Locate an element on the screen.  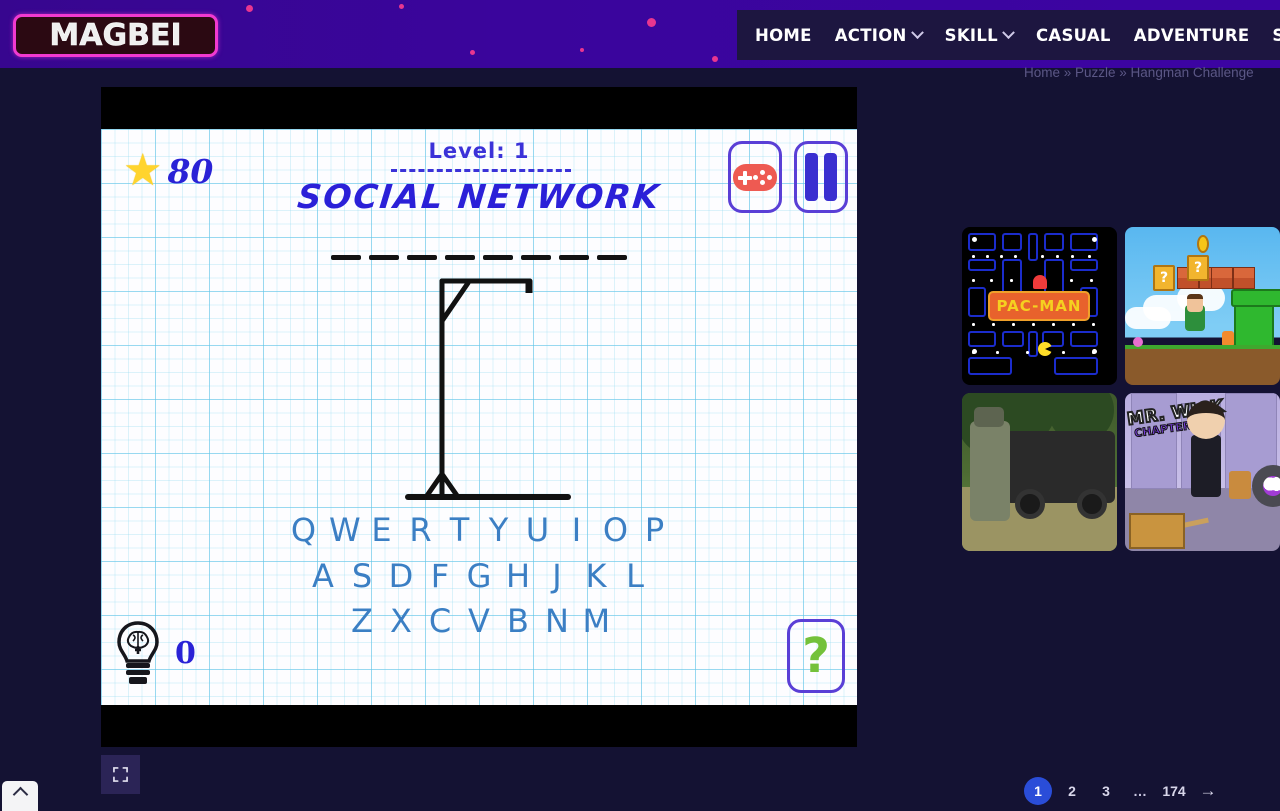
game-thumbnail-grid: PAC-MAN ? ? MR. WICK CHAPTER ONE is located at coordinates (1121, 389).